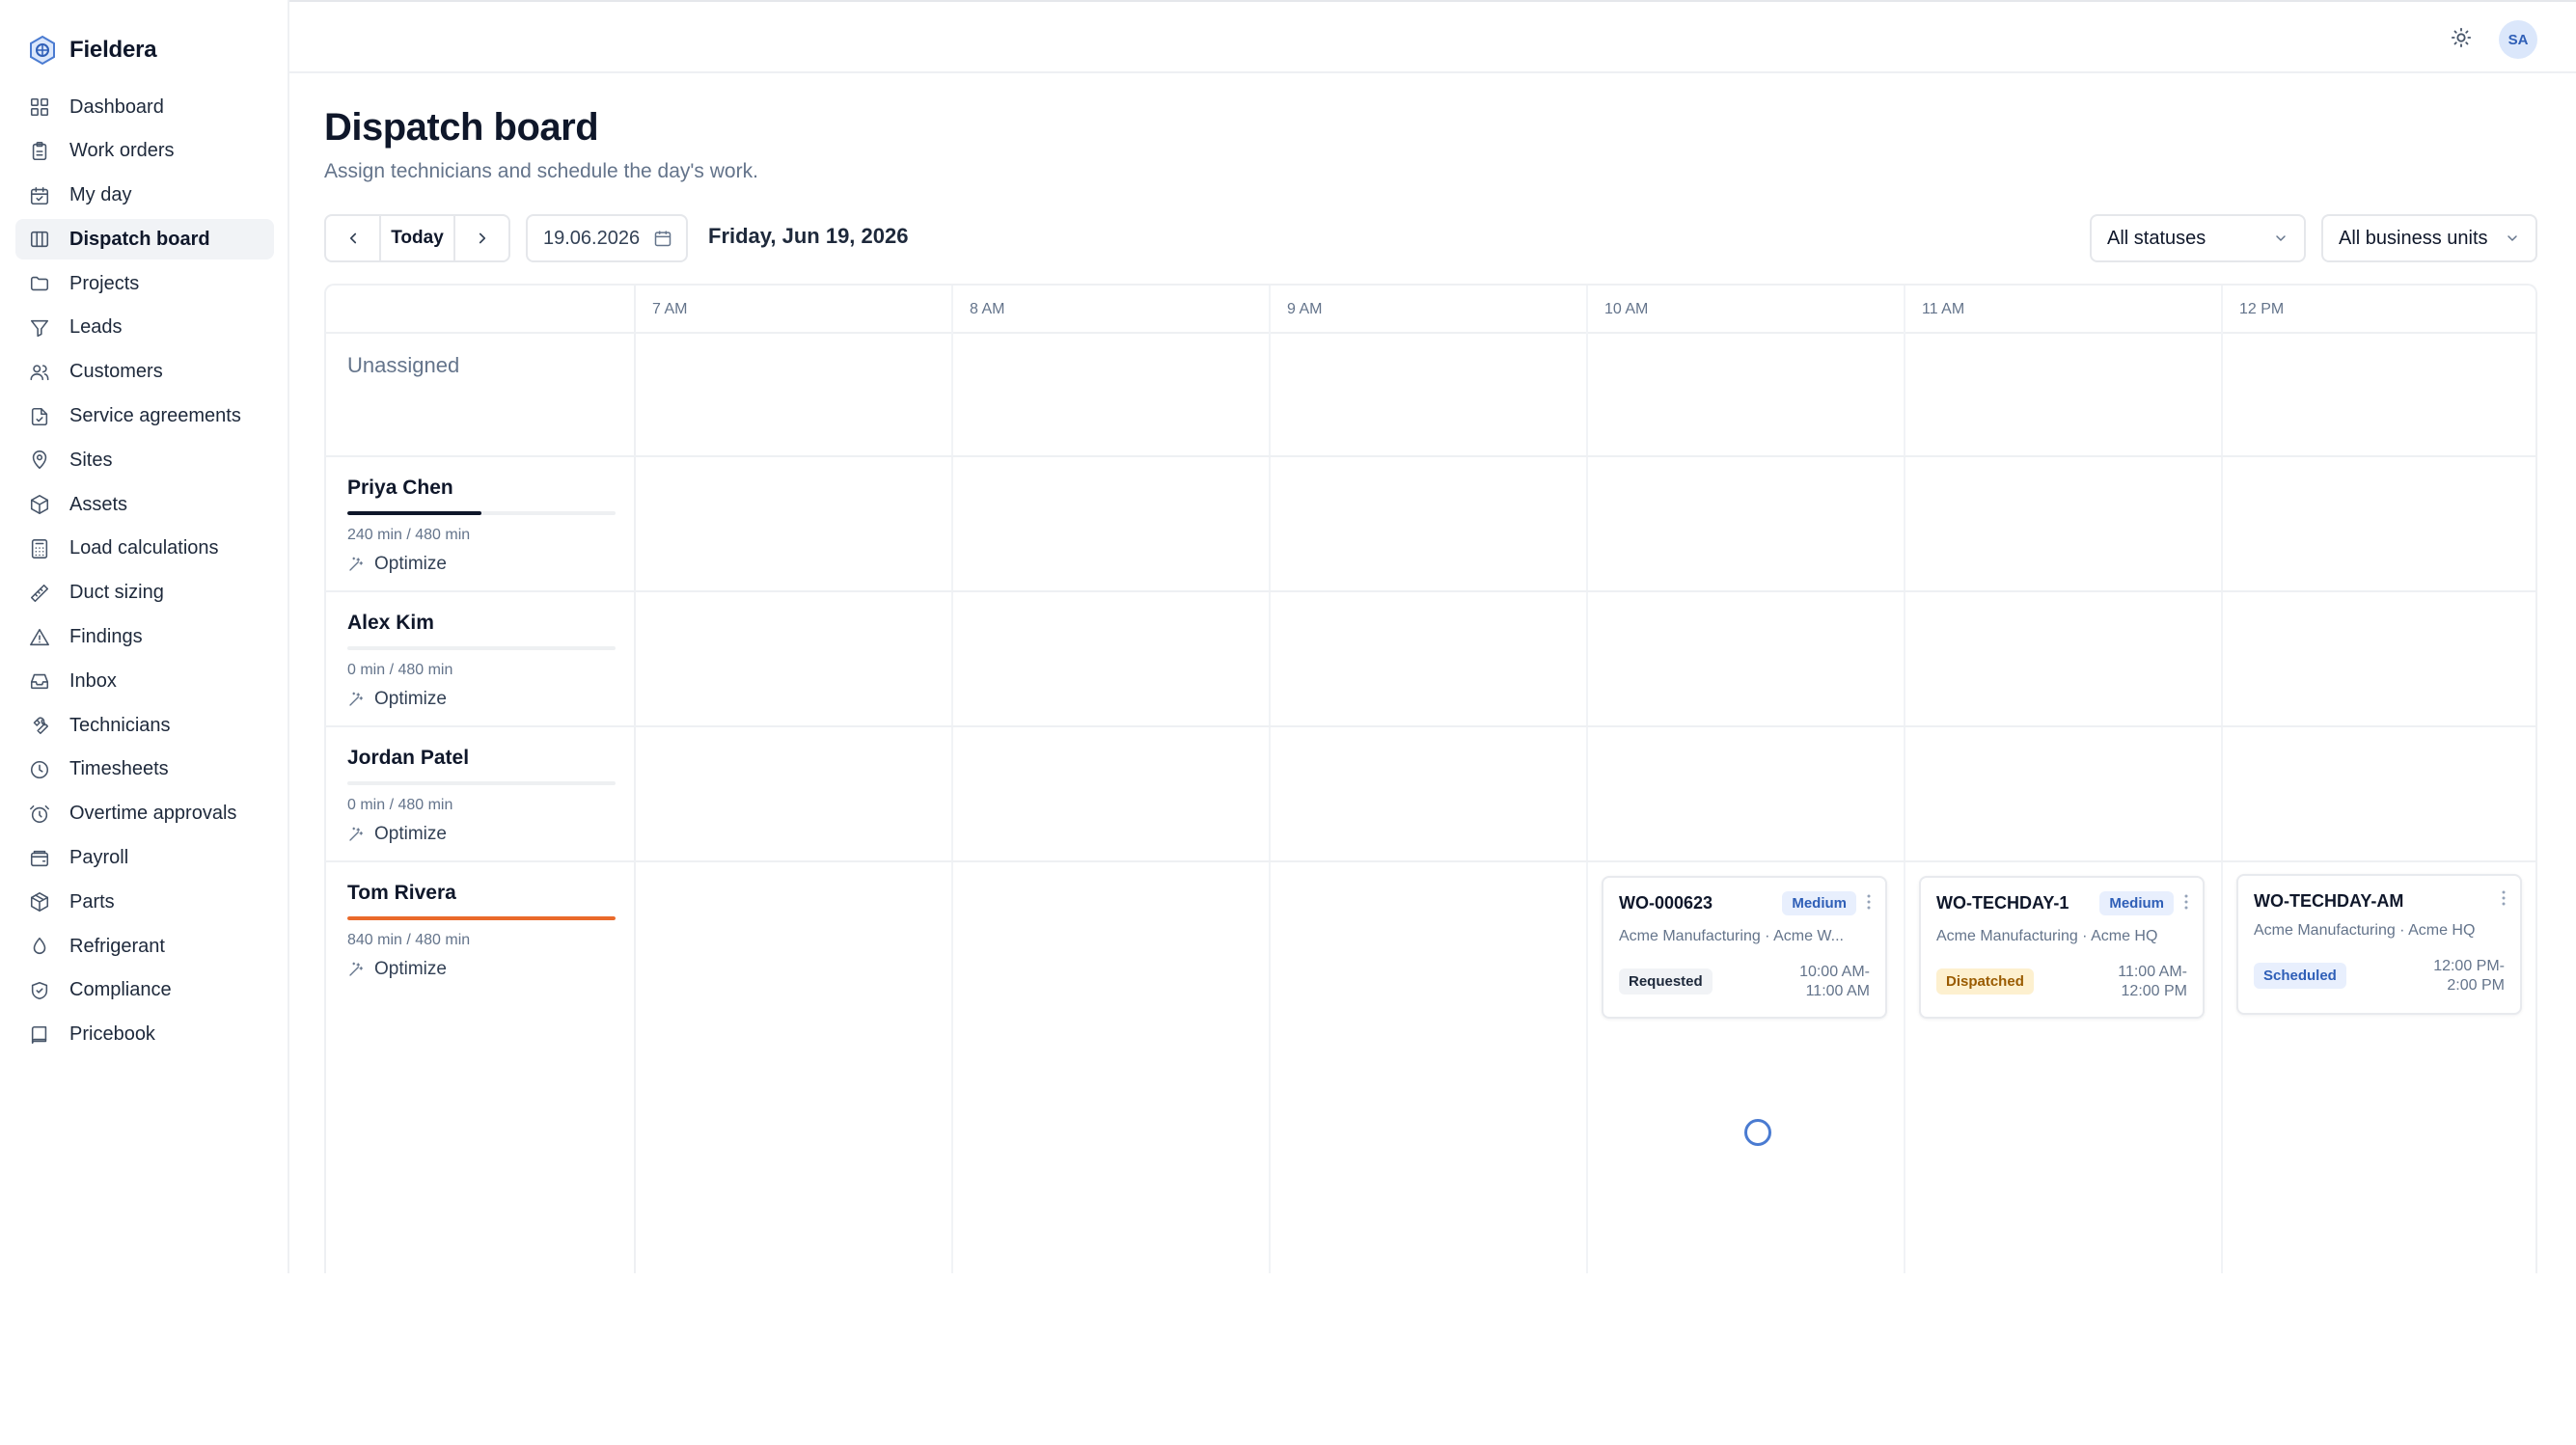 The width and height of the screenshot is (2576, 1445). I want to click on sidebar-item-load-calculations: Load calculations, so click(144, 549).